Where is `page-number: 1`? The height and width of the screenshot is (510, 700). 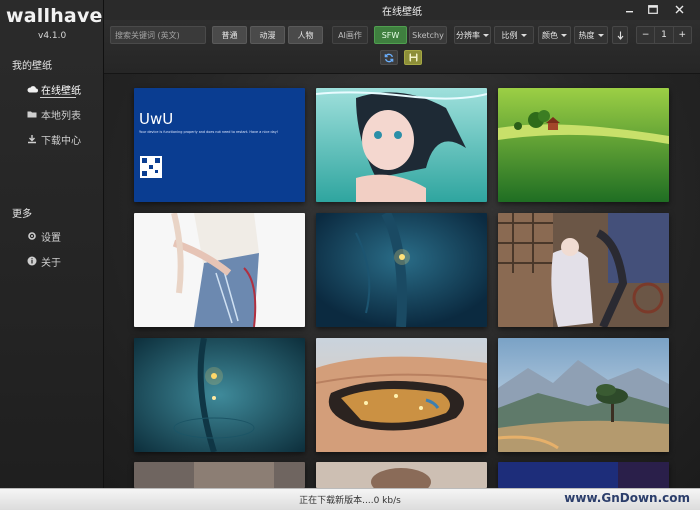 page-number: 1 is located at coordinates (664, 35).